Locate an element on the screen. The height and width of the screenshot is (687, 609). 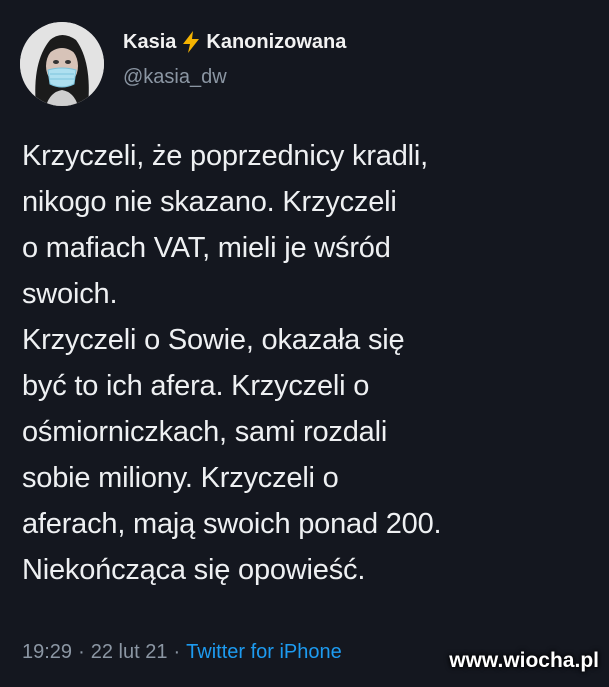
avatar is located at coordinates (62, 64).